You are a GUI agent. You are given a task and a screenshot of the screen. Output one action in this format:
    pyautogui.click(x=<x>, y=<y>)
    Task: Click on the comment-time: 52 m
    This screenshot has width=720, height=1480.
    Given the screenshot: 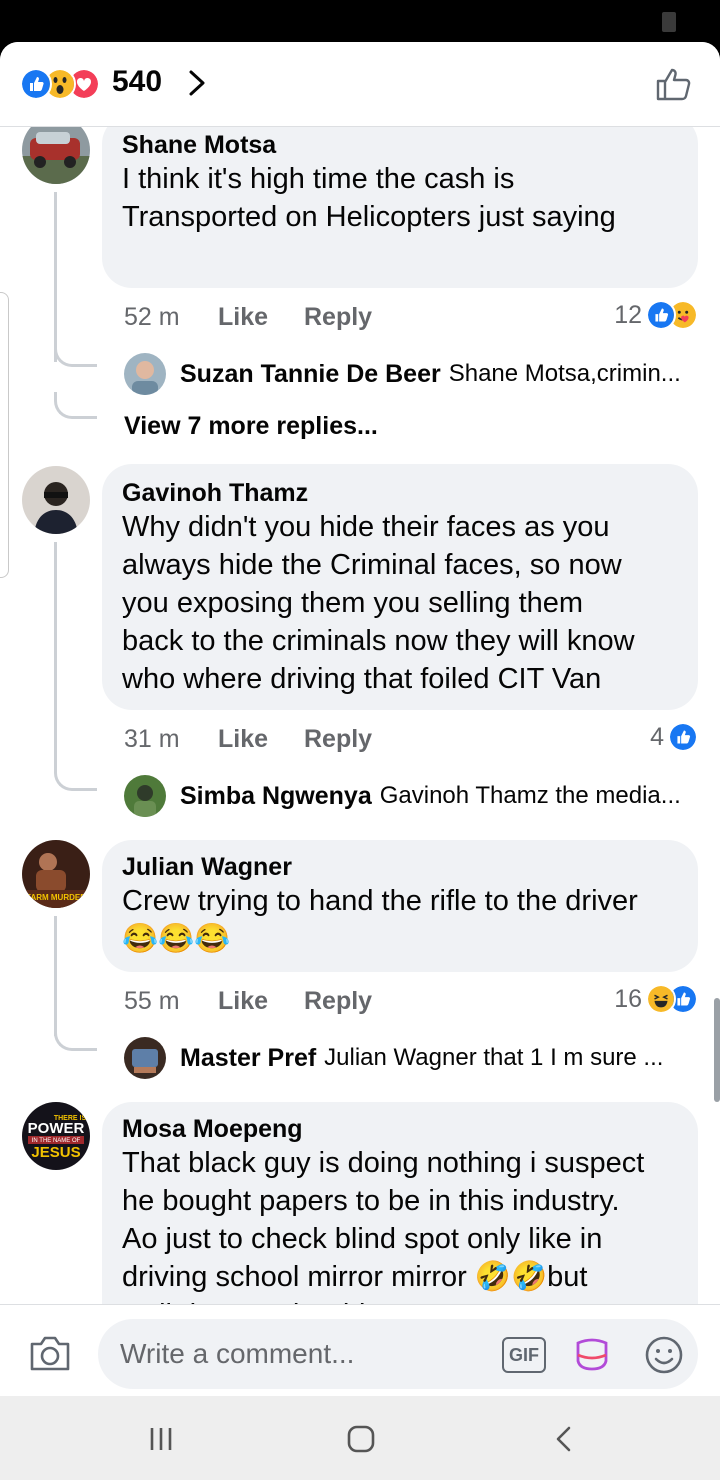 What is the action you would take?
    pyautogui.click(x=152, y=317)
    